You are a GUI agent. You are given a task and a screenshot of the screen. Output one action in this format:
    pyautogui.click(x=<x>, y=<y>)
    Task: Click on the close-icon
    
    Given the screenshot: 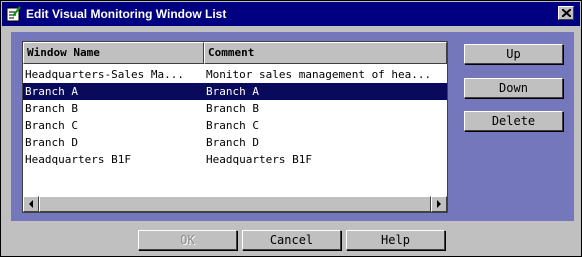 What is the action you would take?
    pyautogui.click(x=566, y=13)
    